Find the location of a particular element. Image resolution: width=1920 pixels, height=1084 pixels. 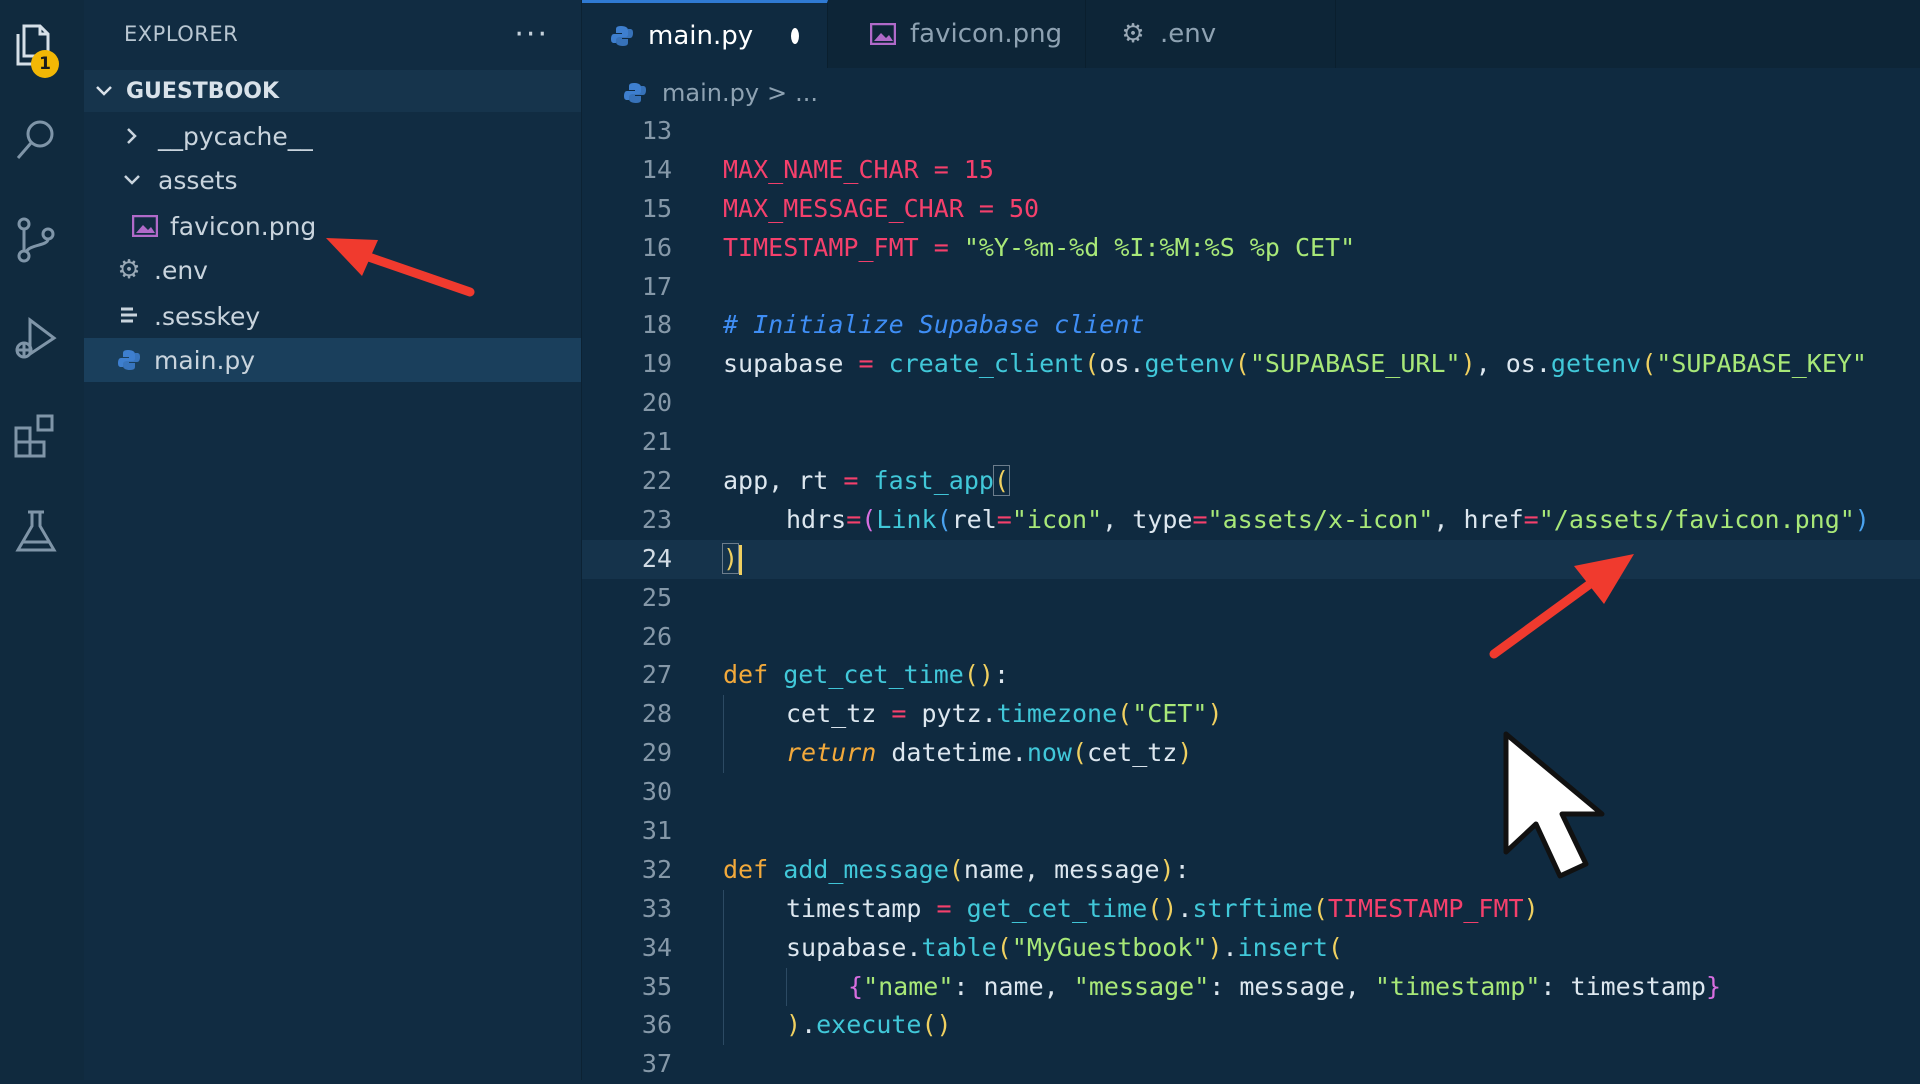

line-number: 26 is located at coordinates (656, 636).